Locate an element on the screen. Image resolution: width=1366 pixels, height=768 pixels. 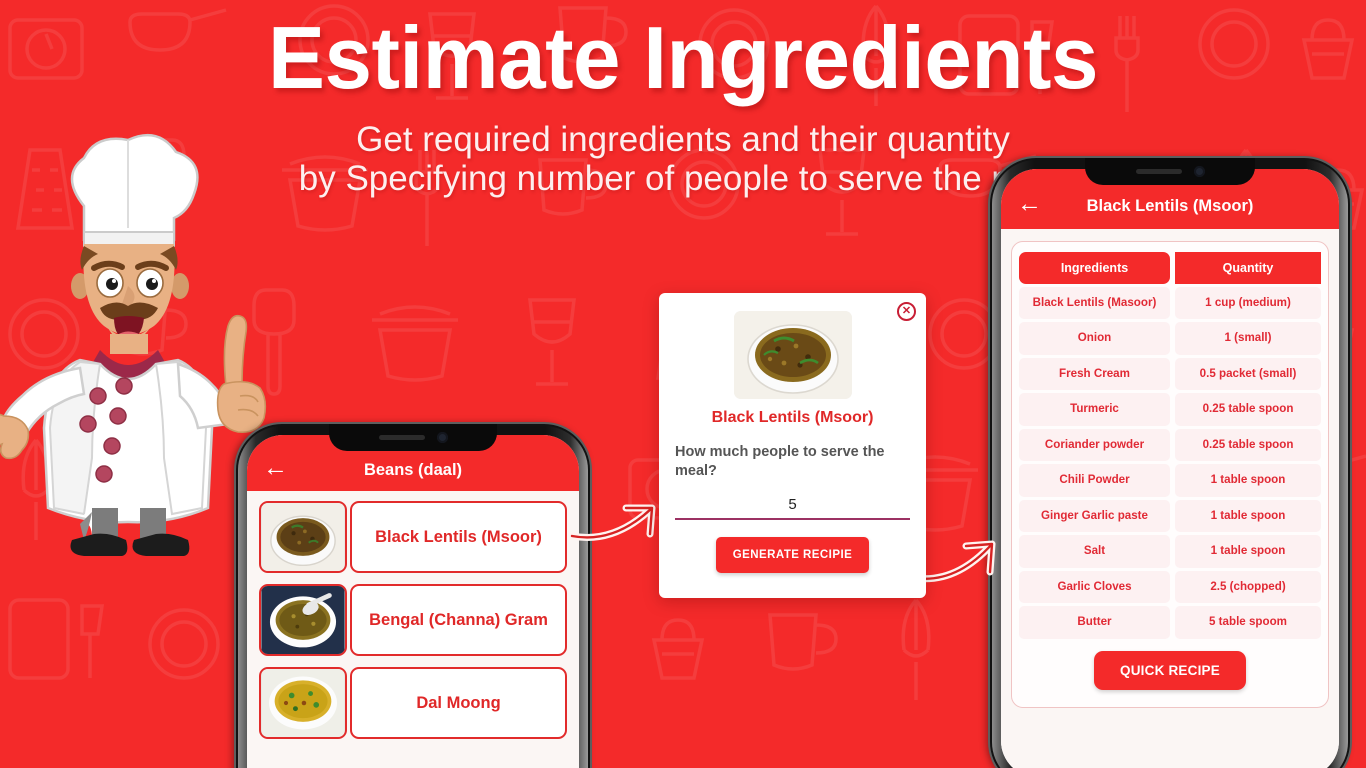
cell-ingredient: Coriander powder is located at coordinates (1094, 445).